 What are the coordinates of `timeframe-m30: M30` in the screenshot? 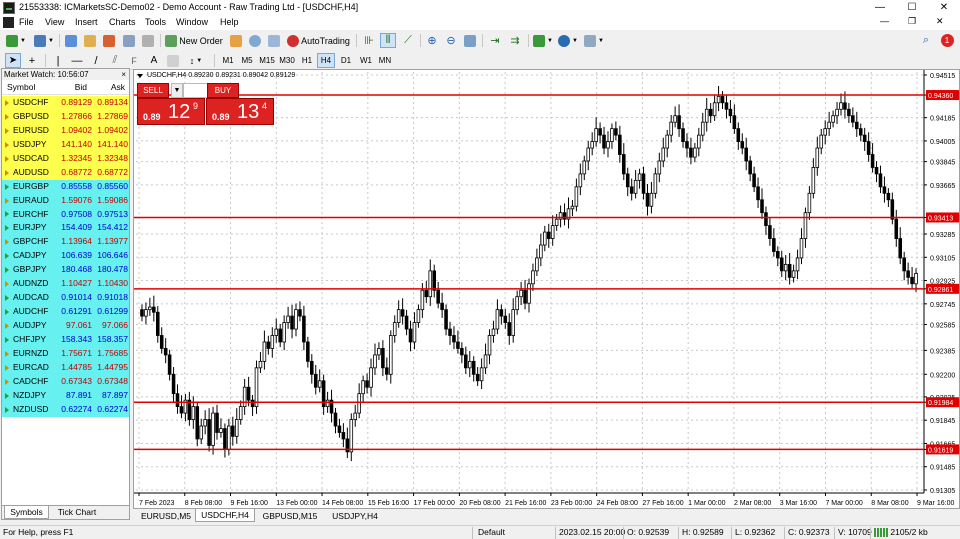 It's located at (287, 60).